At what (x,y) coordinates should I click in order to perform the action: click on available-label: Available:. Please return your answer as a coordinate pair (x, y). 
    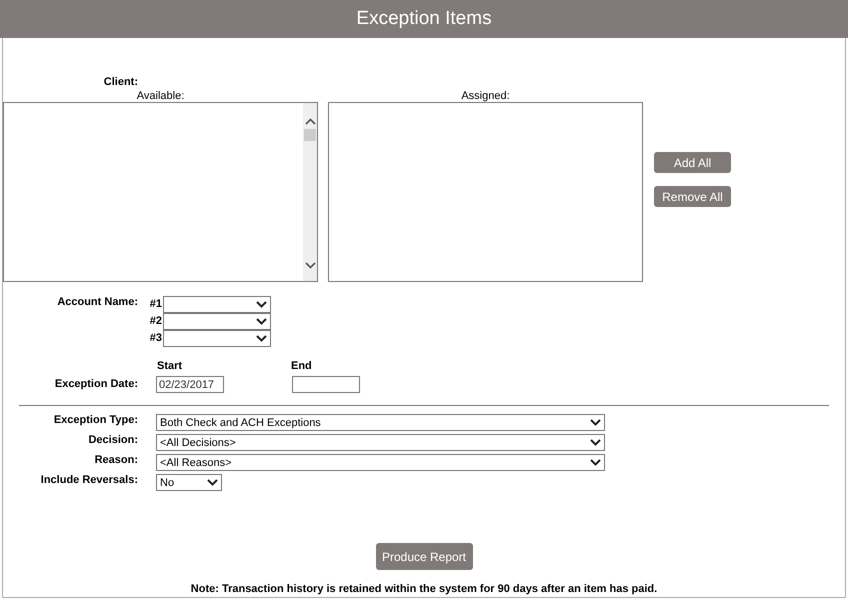
    Looking at the image, I should click on (160, 96).